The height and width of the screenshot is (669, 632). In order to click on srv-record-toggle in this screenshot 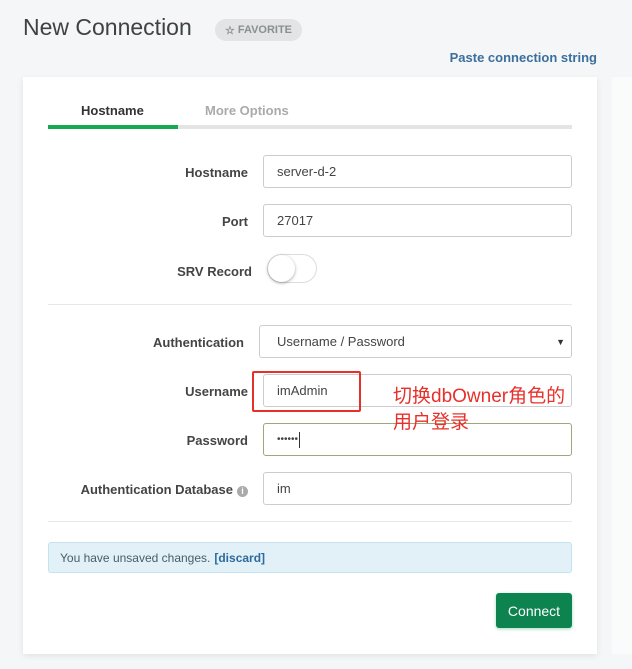, I will do `click(292, 268)`.